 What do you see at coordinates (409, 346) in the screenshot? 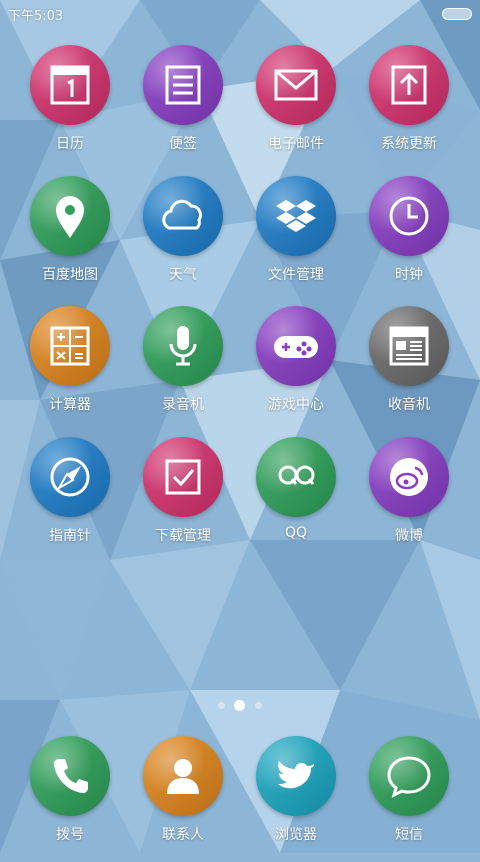
I see `news-icon` at bounding box center [409, 346].